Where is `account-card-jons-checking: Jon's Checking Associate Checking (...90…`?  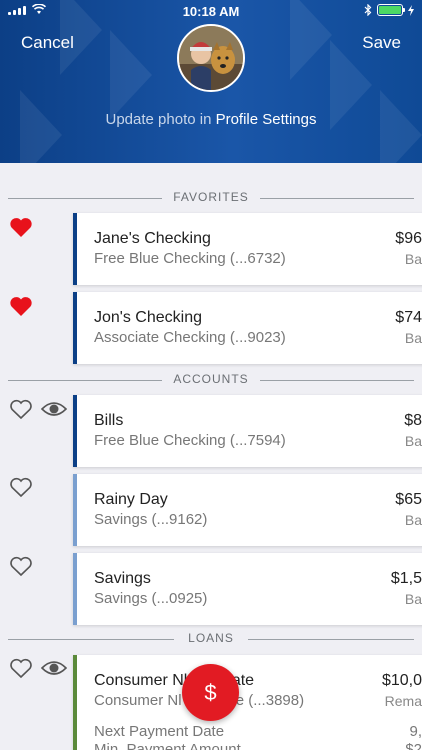 account-card-jons-checking: Jon's Checking Associate Checking (...90… is located at coordinates (247, 328).